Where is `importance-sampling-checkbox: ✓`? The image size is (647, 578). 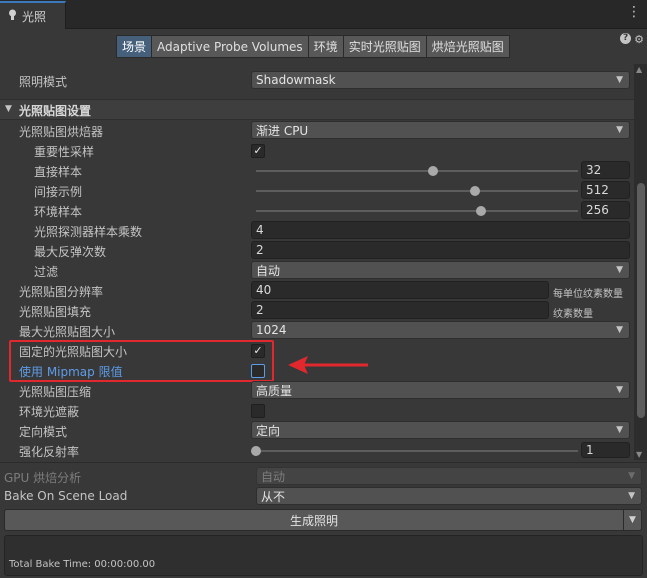
importance-sampling-checkbox: ✓ is located at coordinates (258, 151).